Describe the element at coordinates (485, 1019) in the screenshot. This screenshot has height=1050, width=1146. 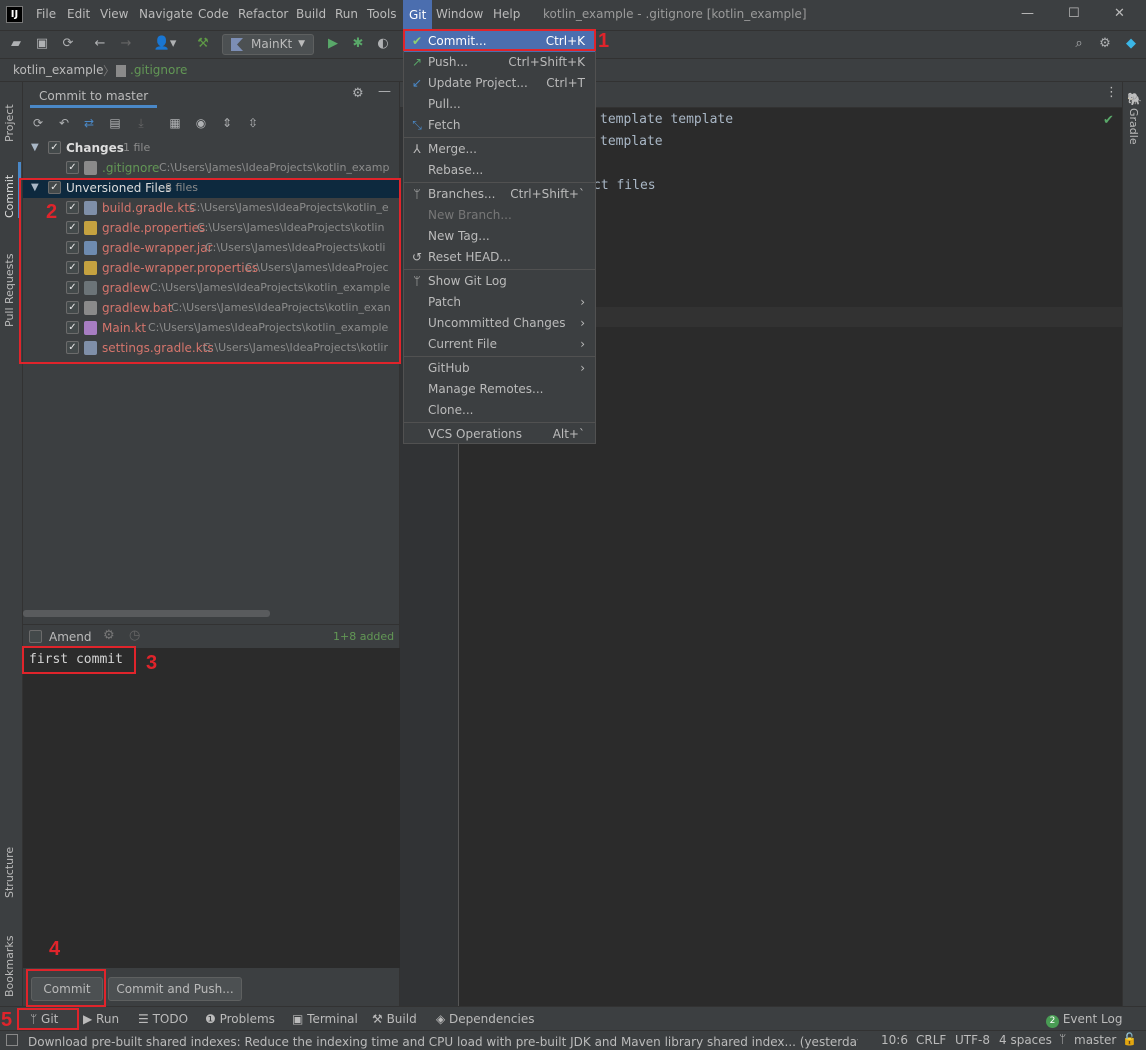
I see `tool-dependencies: ◈ Dependencies` at that location.